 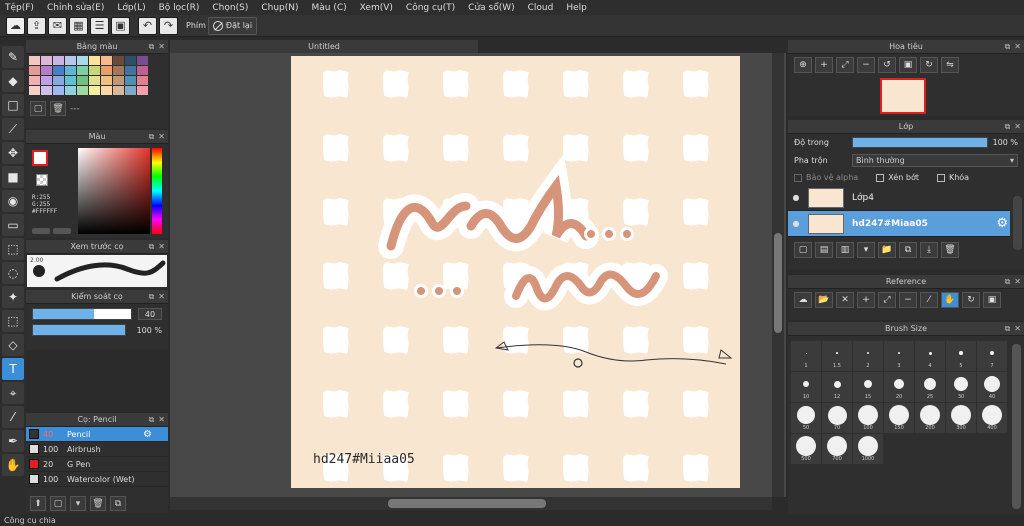 I want to click on brush-size-cell: 40, so click(x=992, y=387).